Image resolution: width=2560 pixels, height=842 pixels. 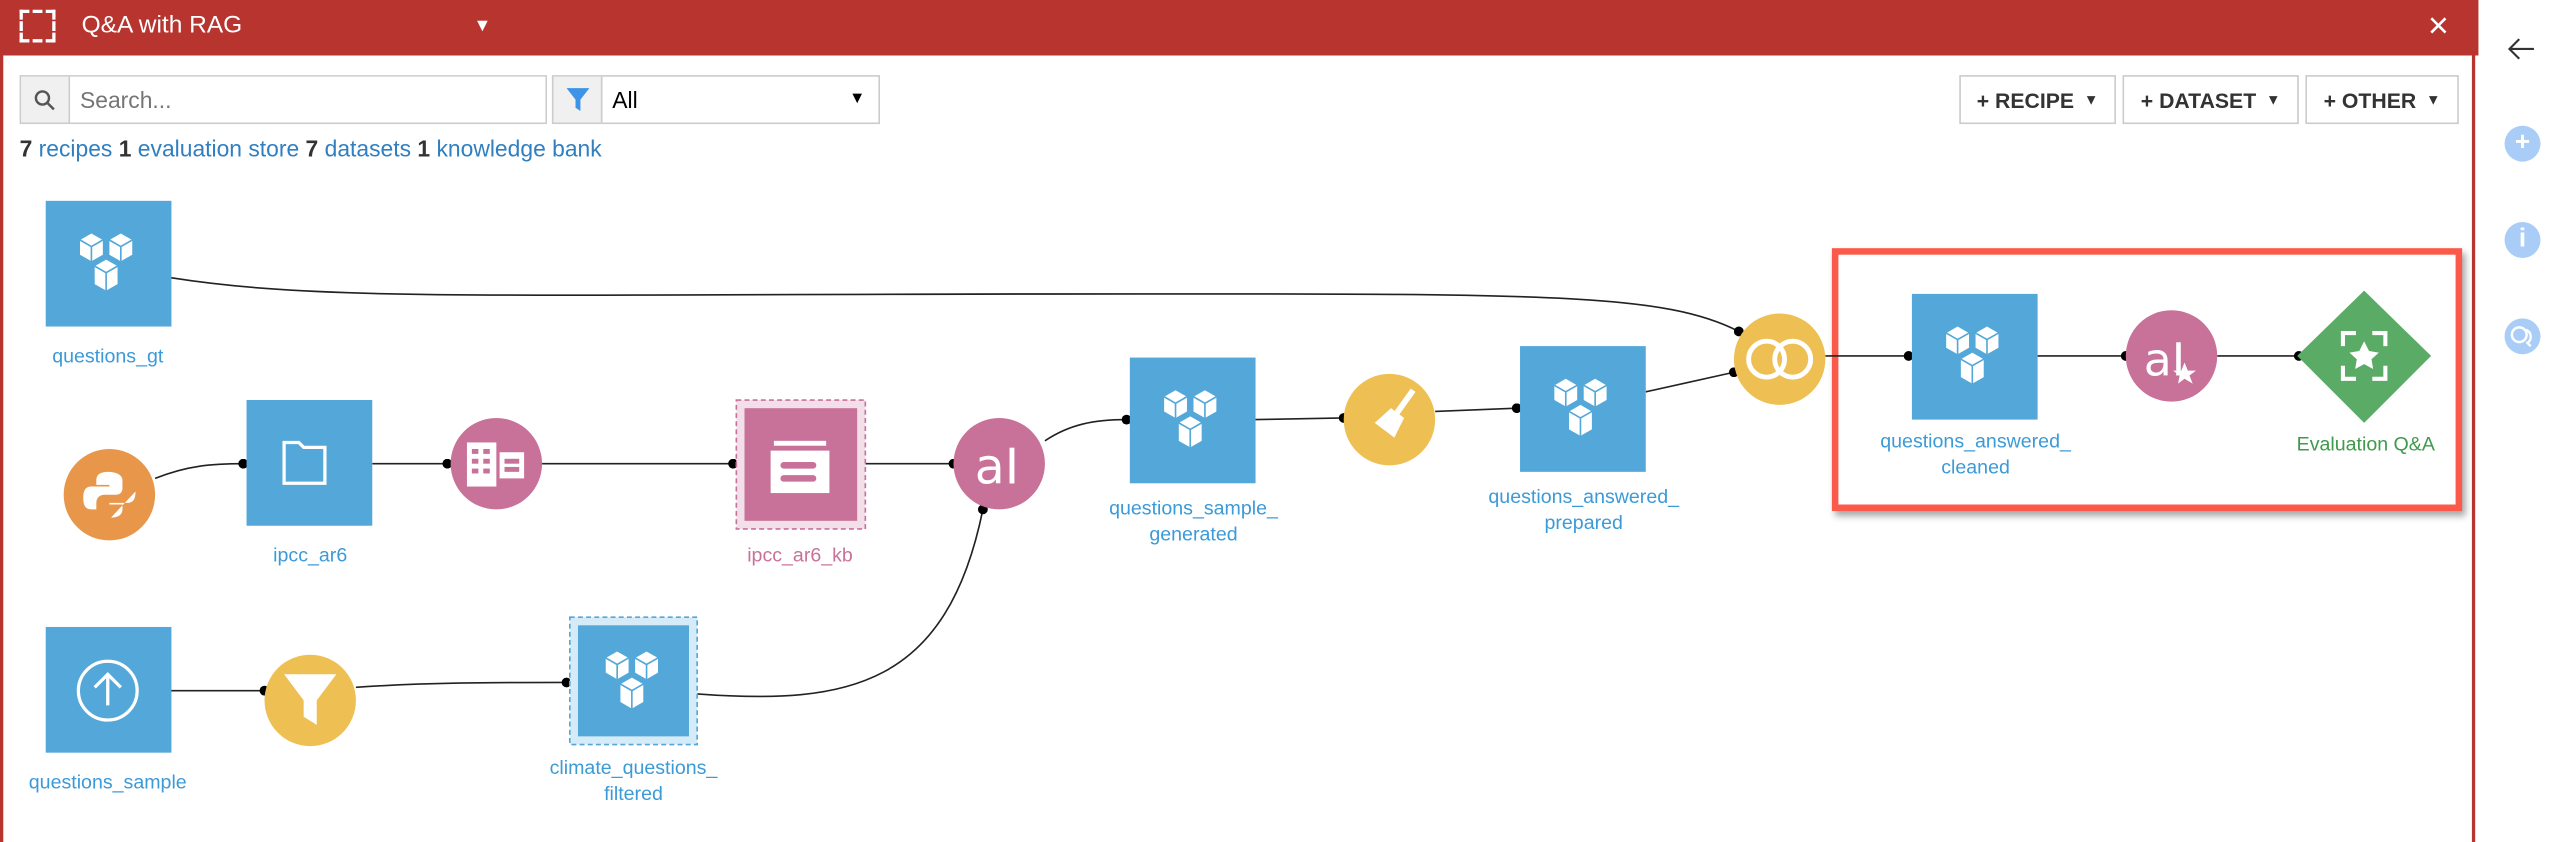 I want to click on label-evaluation-store: Evaluation Q&A, so click(x=2365, y=444).